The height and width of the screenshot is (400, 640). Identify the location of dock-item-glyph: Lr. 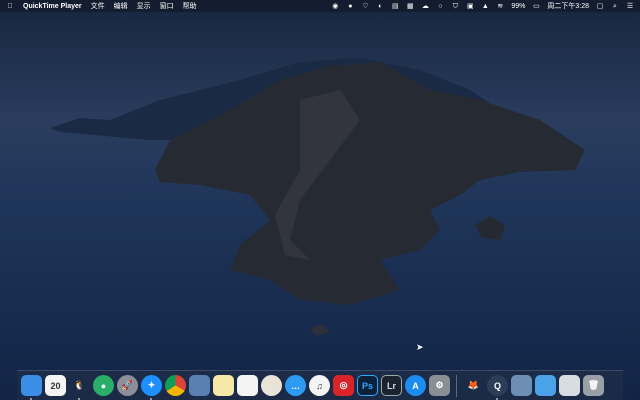
(391, 385).